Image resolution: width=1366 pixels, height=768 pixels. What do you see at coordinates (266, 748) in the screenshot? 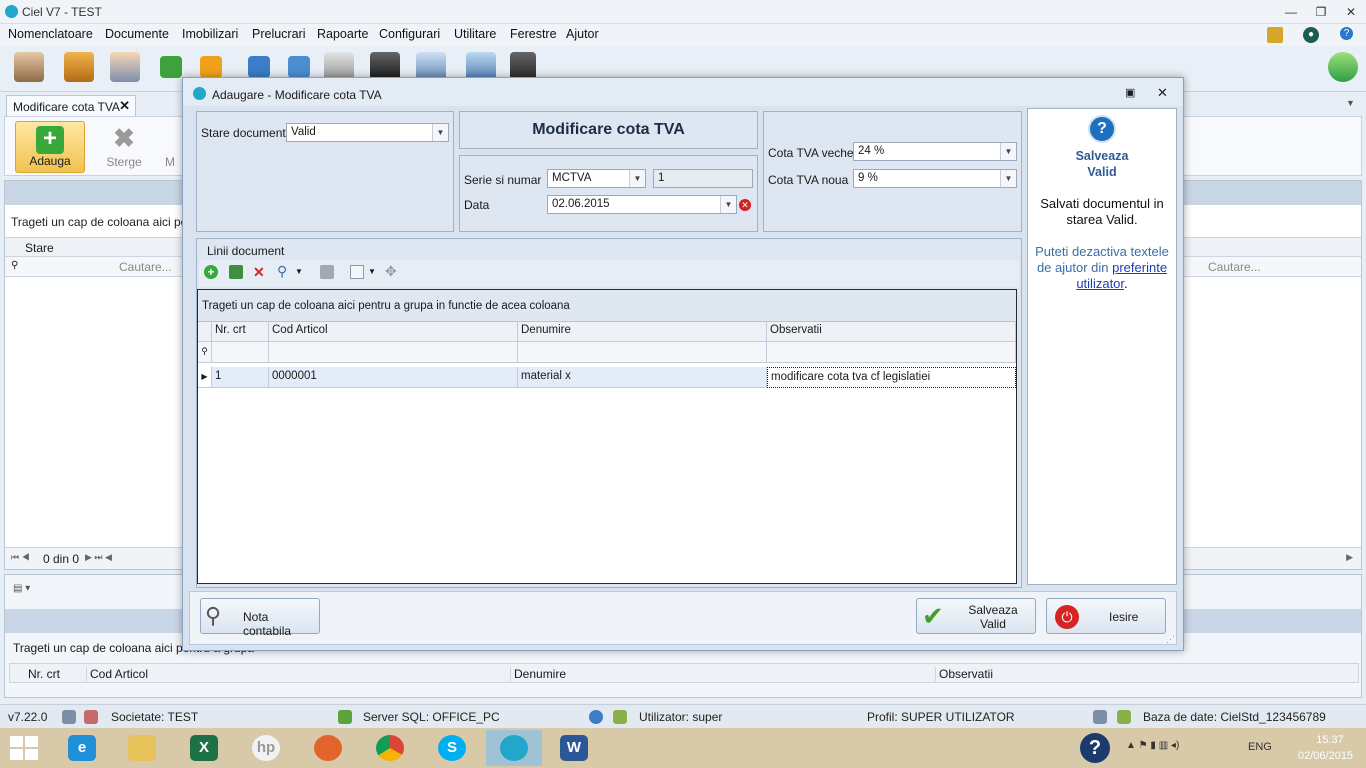
I see `taskbar-hp: hp` at bounding box center [266, 748].